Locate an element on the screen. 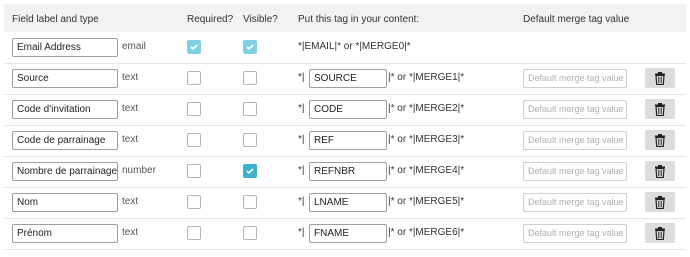 The width and height of the screenshot is (690, 257). merge-suffix: |* or *|MERGE6|* is located at coordinates (426, 232).